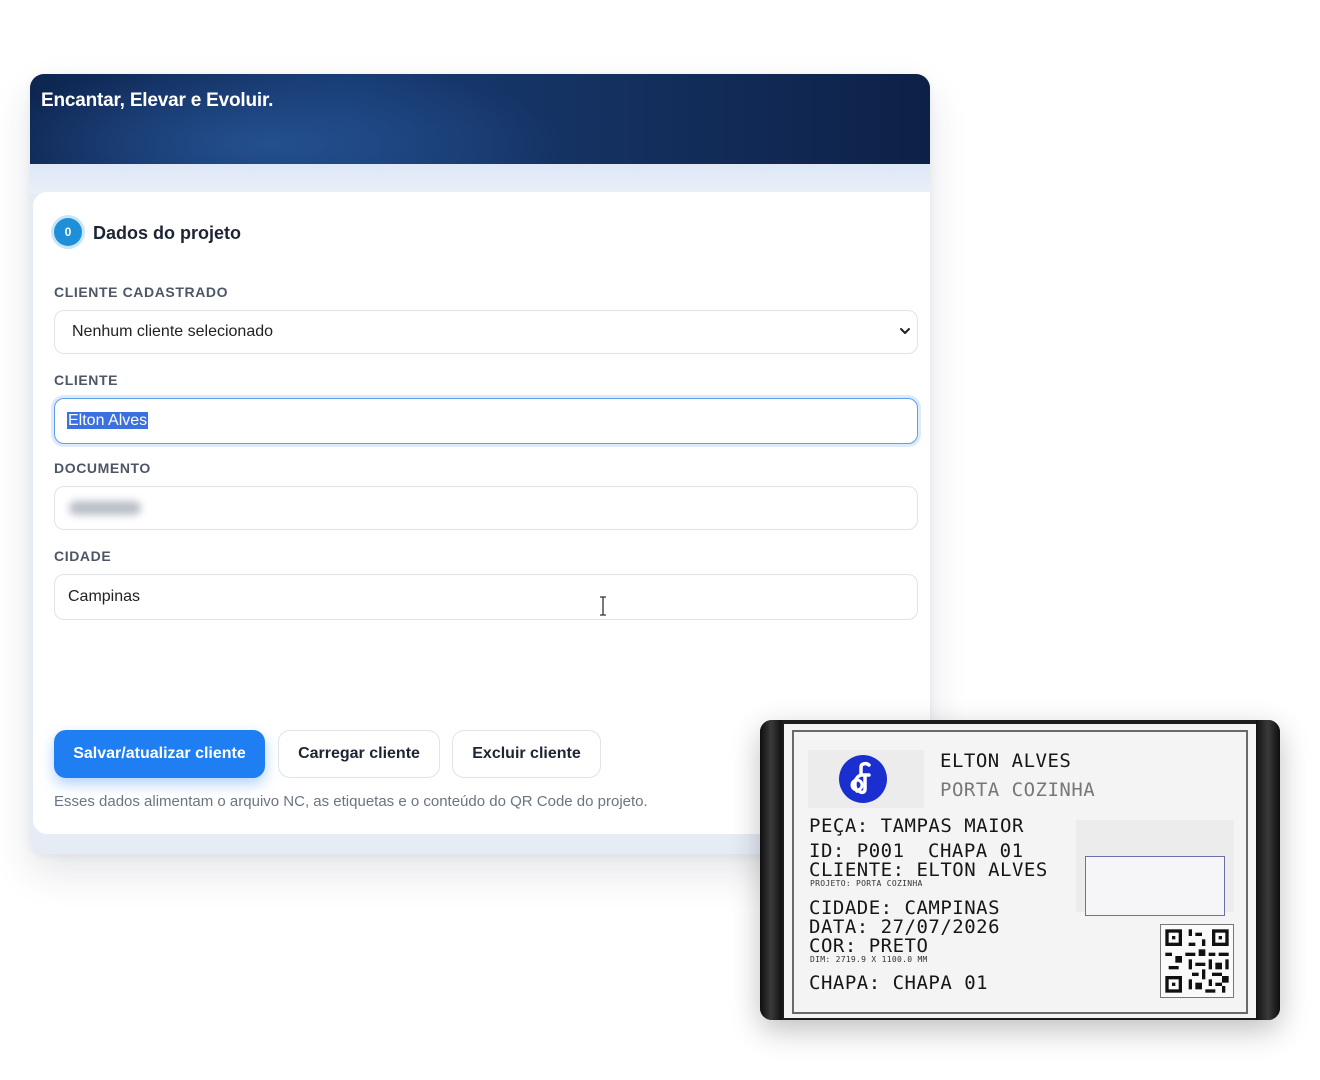 Image resolution: width=1320 pixels, height=1080 pixels. Describe the element at coordinates (899, 983) in the screenshot. I see `label-chapa: CHAPA: CHAPA 01` at that location.